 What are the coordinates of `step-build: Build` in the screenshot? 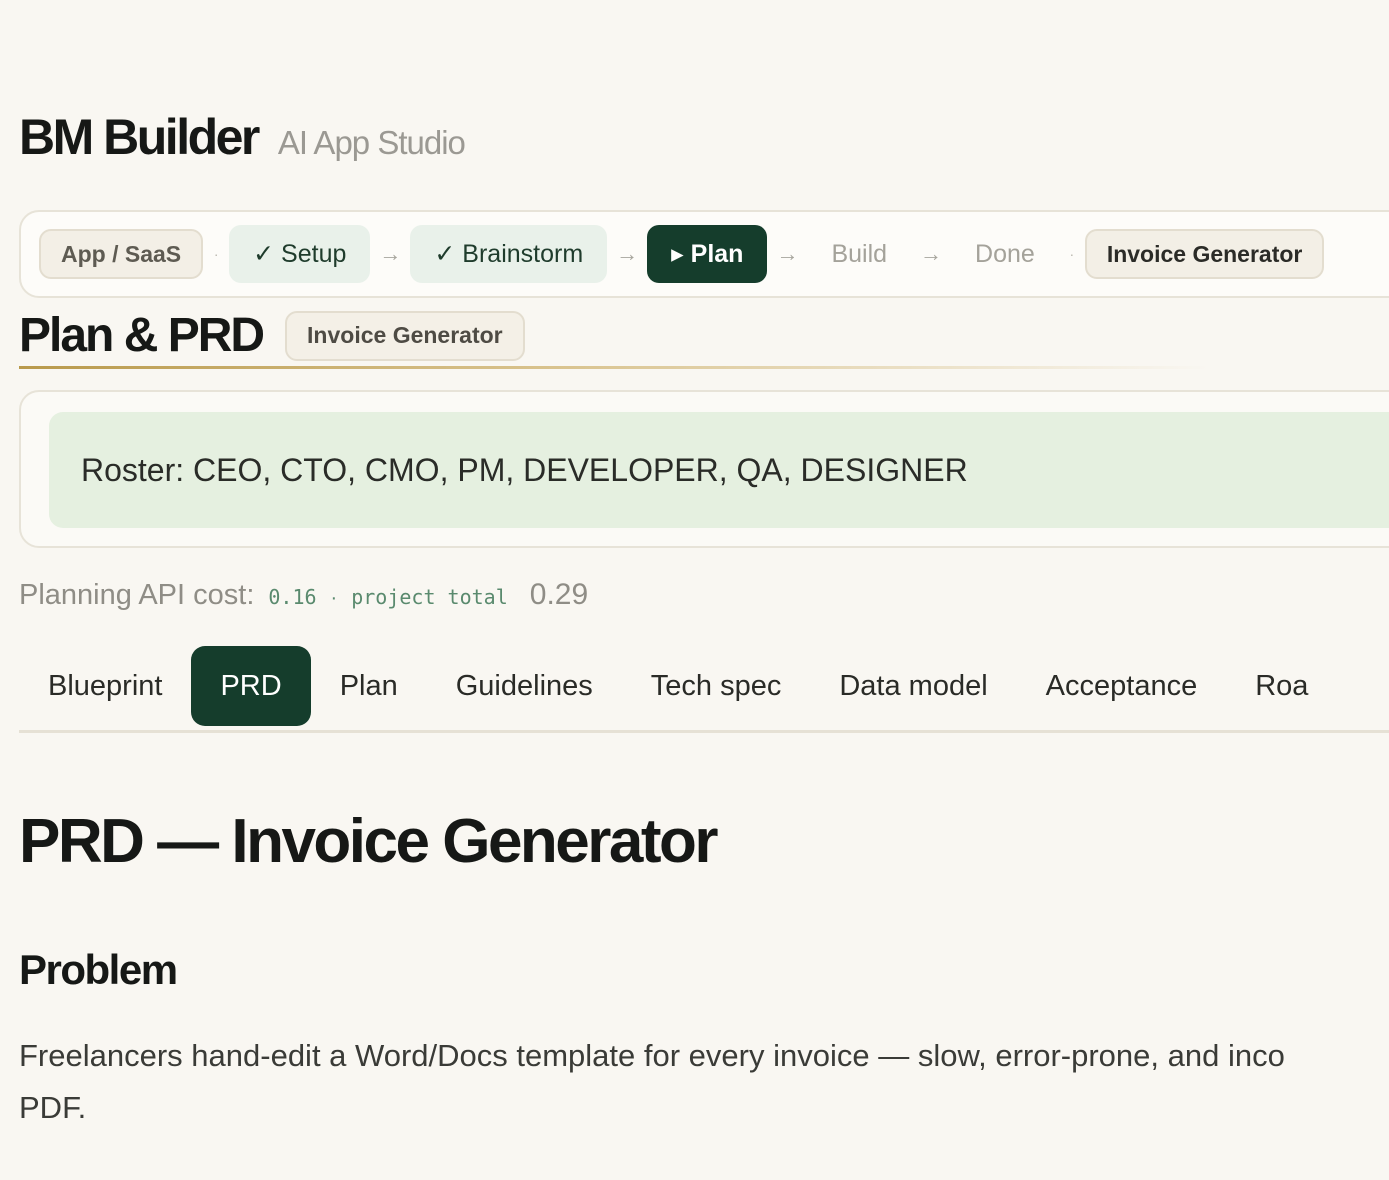 It's located at (859, 254).